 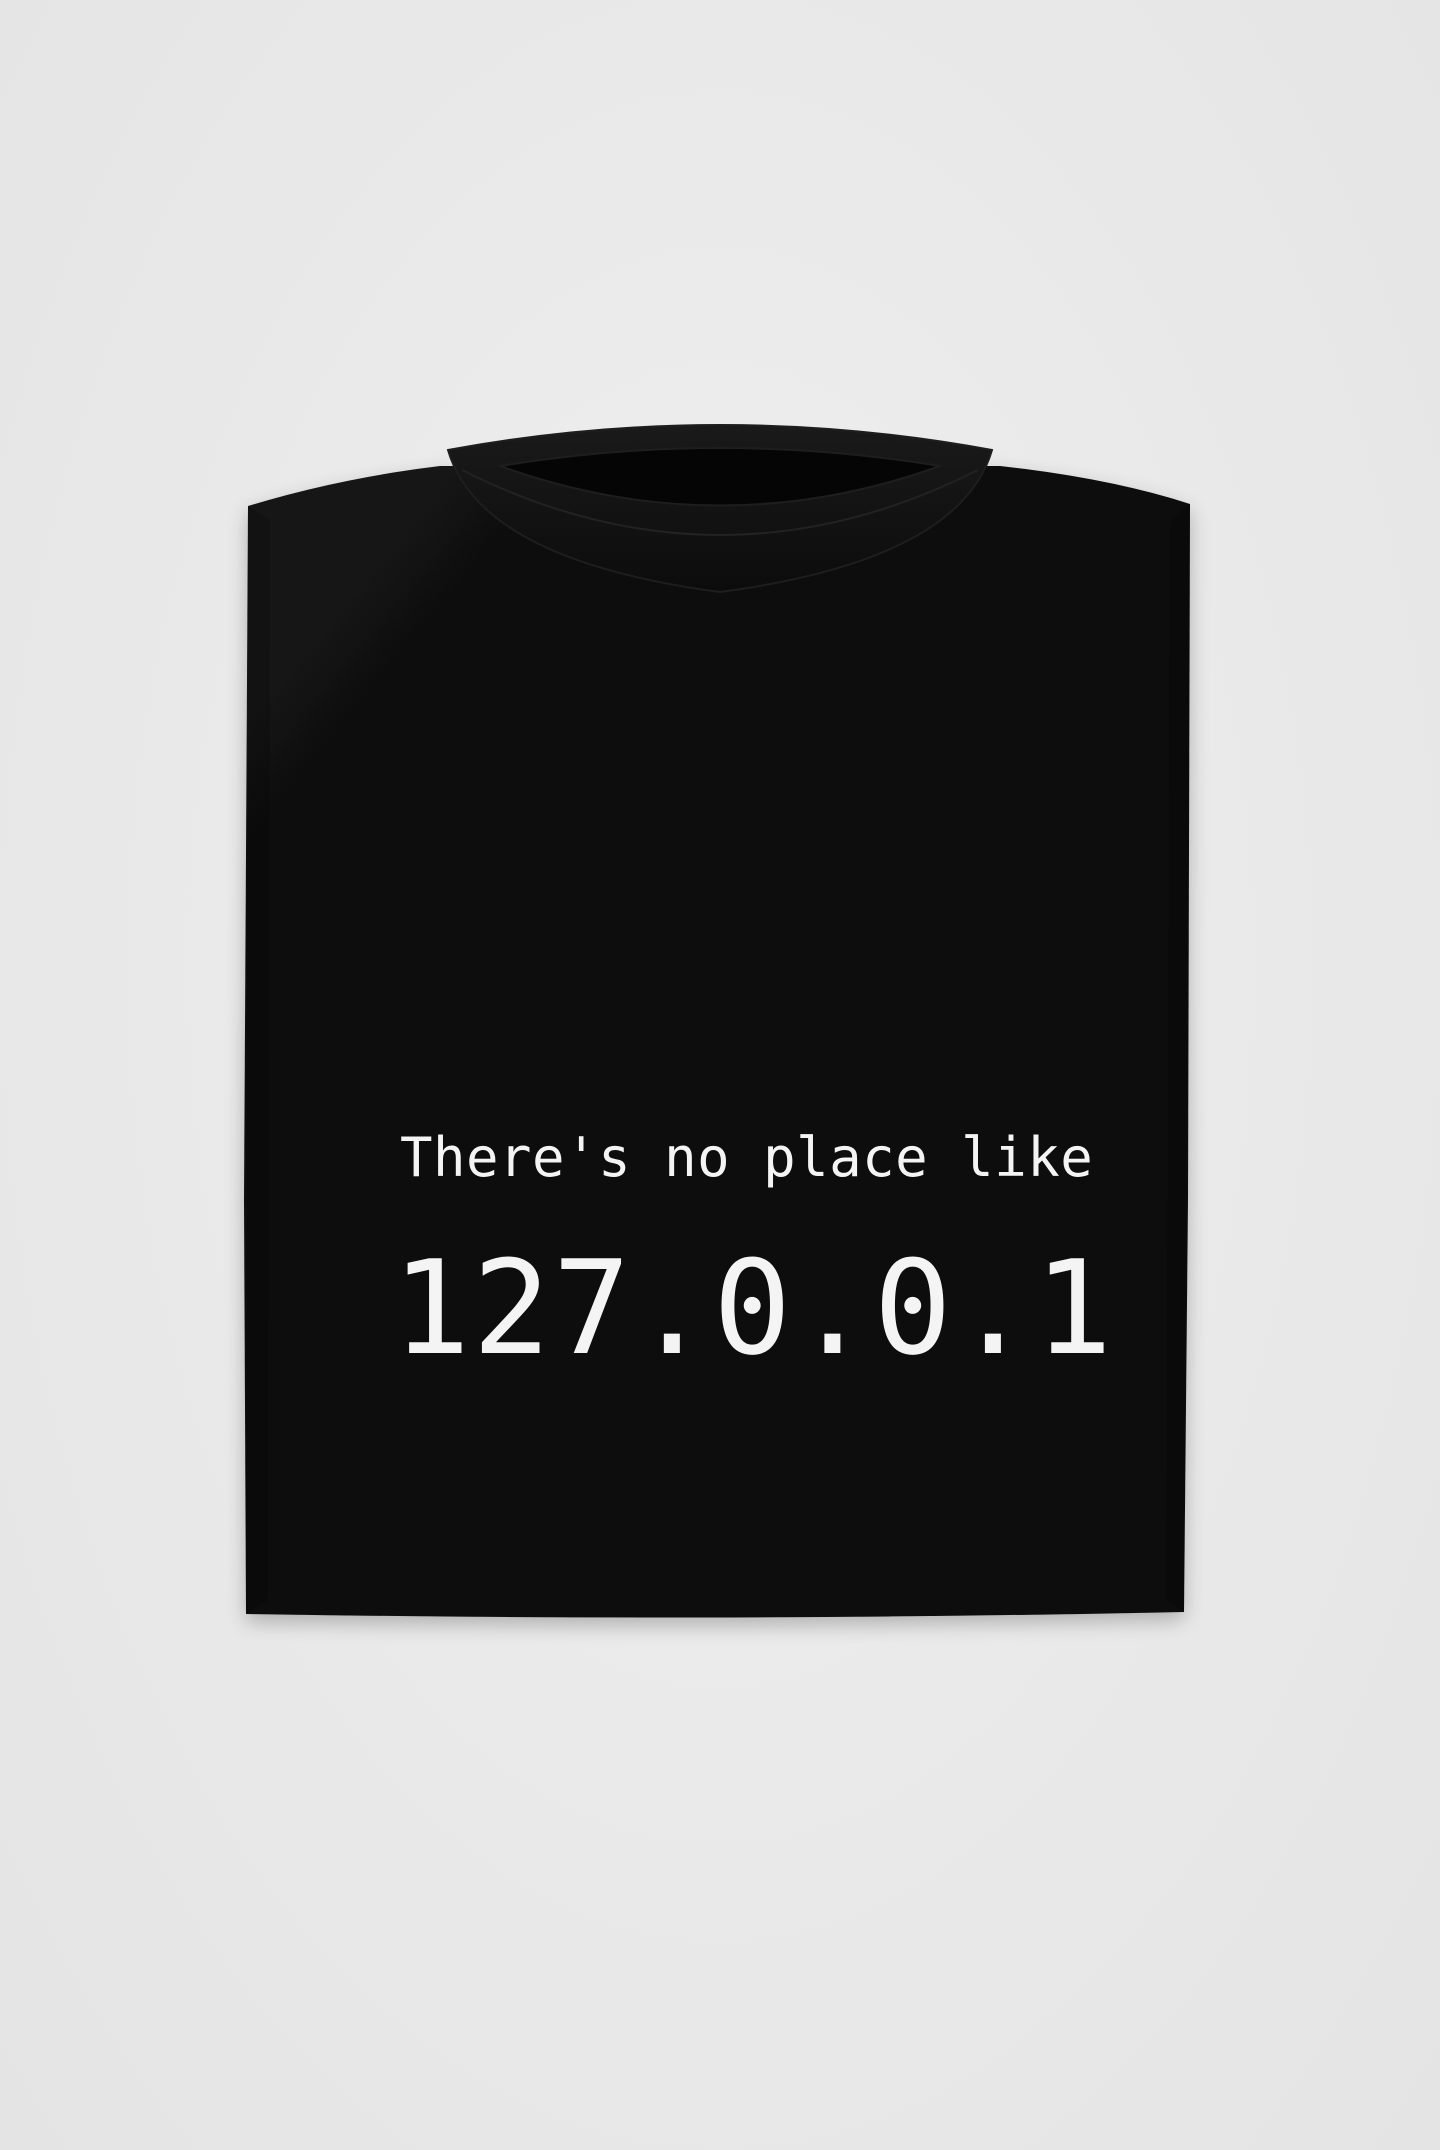 I want to click on fold-shade, so click(x=258, y=1060).